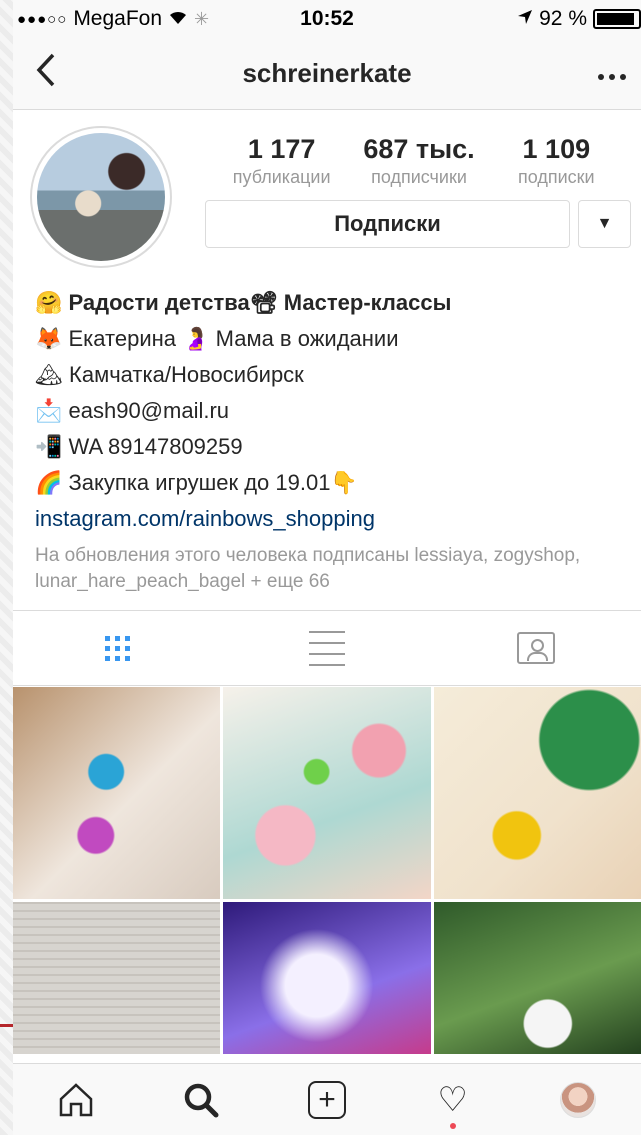 The height and width of the screenshot is (1135, 641). What do you see at coordinates (617, 19) in the screenshot?
I see `battery-icon` at bounding box center [617, 19].